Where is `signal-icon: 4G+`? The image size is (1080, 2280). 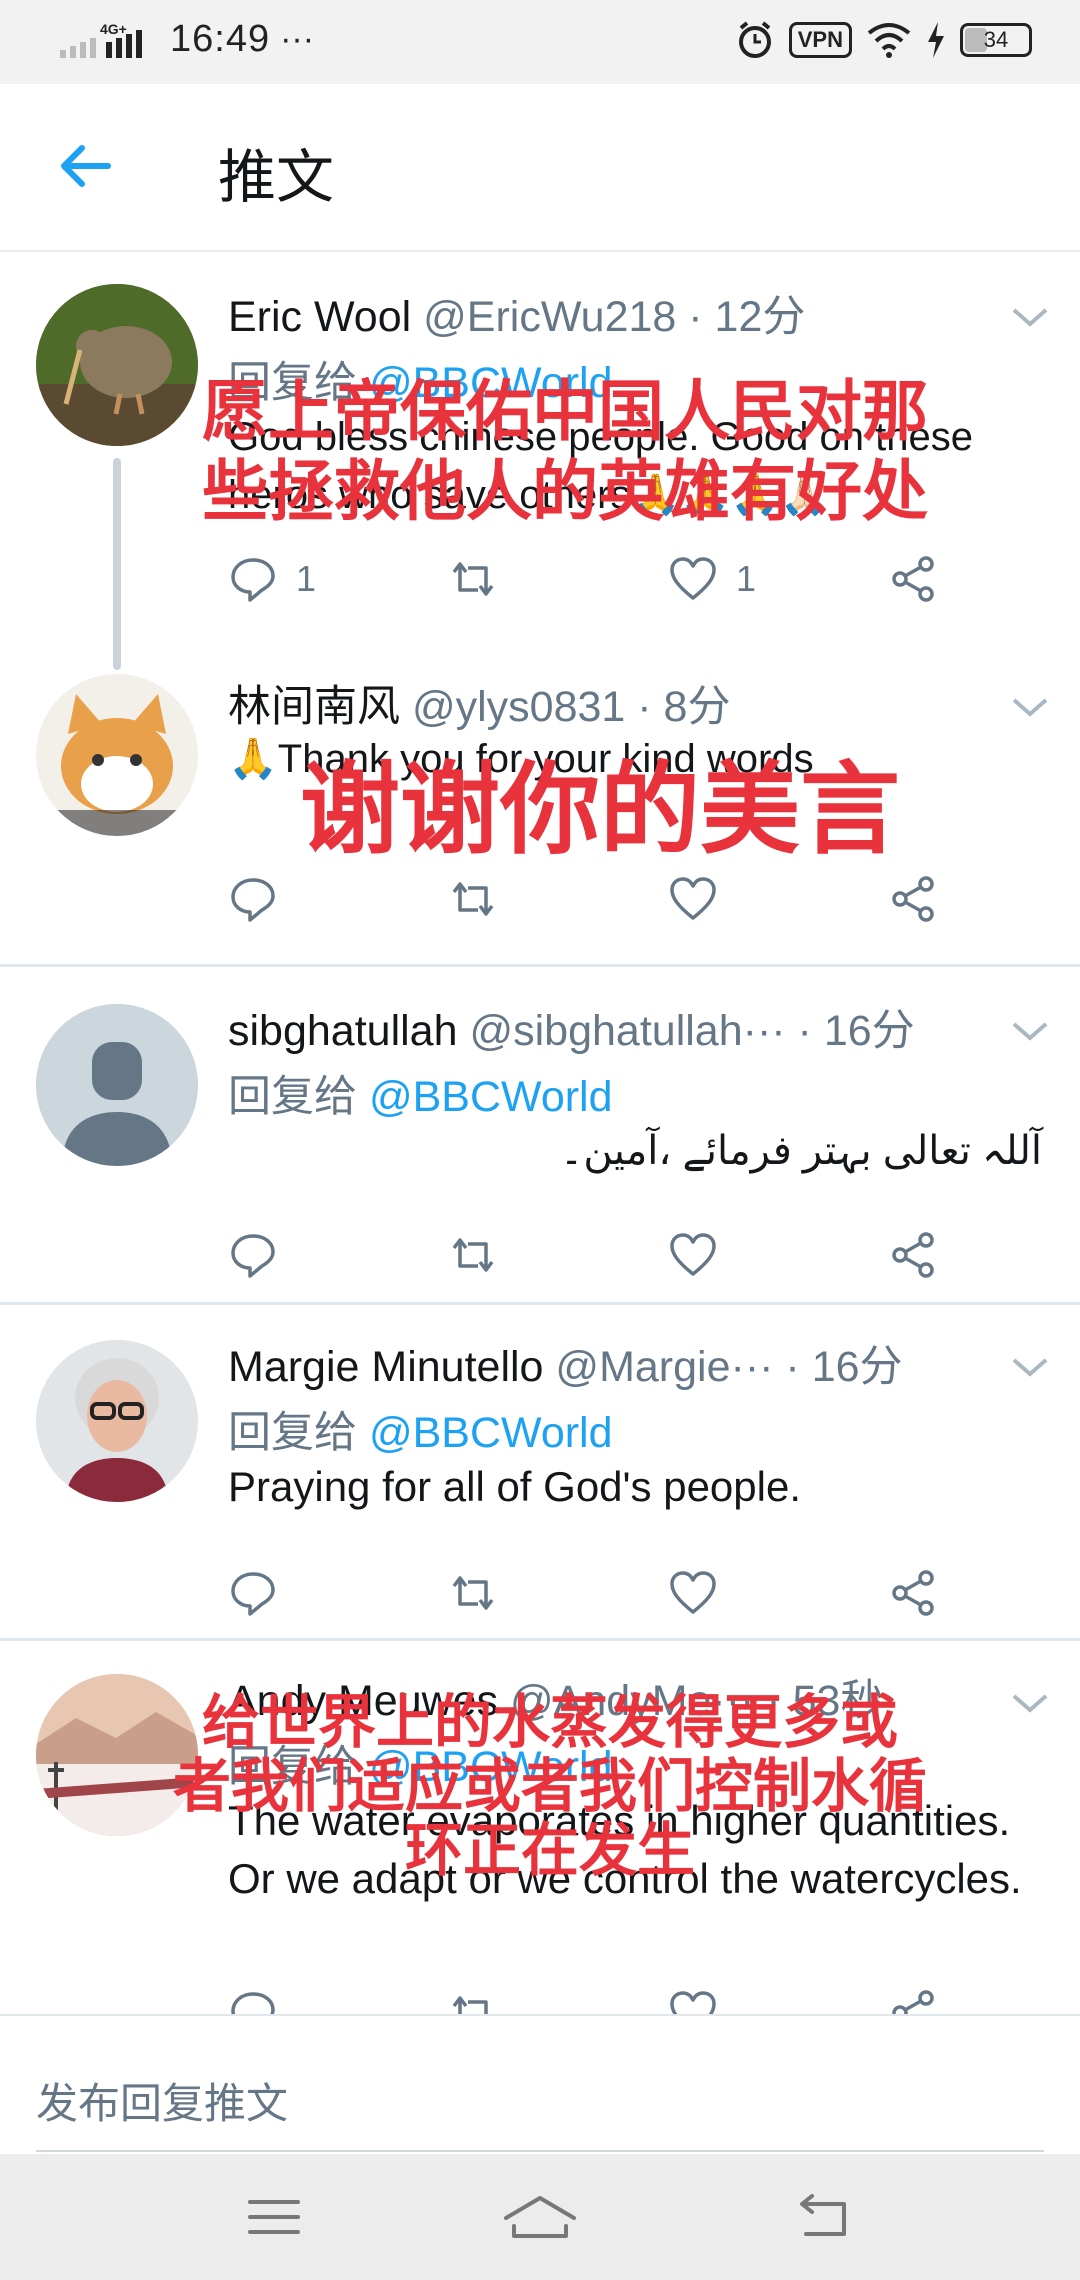 signal-icon: 4G+ is located at coordinates (101, 39).